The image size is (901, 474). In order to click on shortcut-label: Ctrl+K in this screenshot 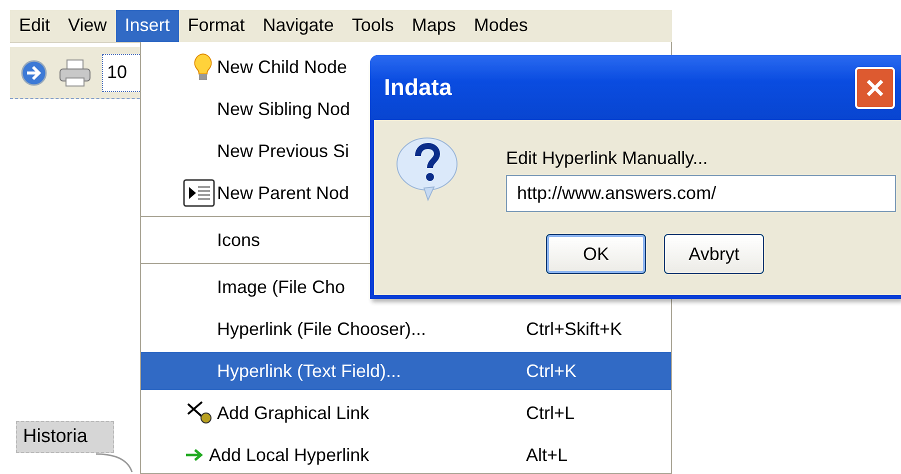, I will do `click(551, 371)`.